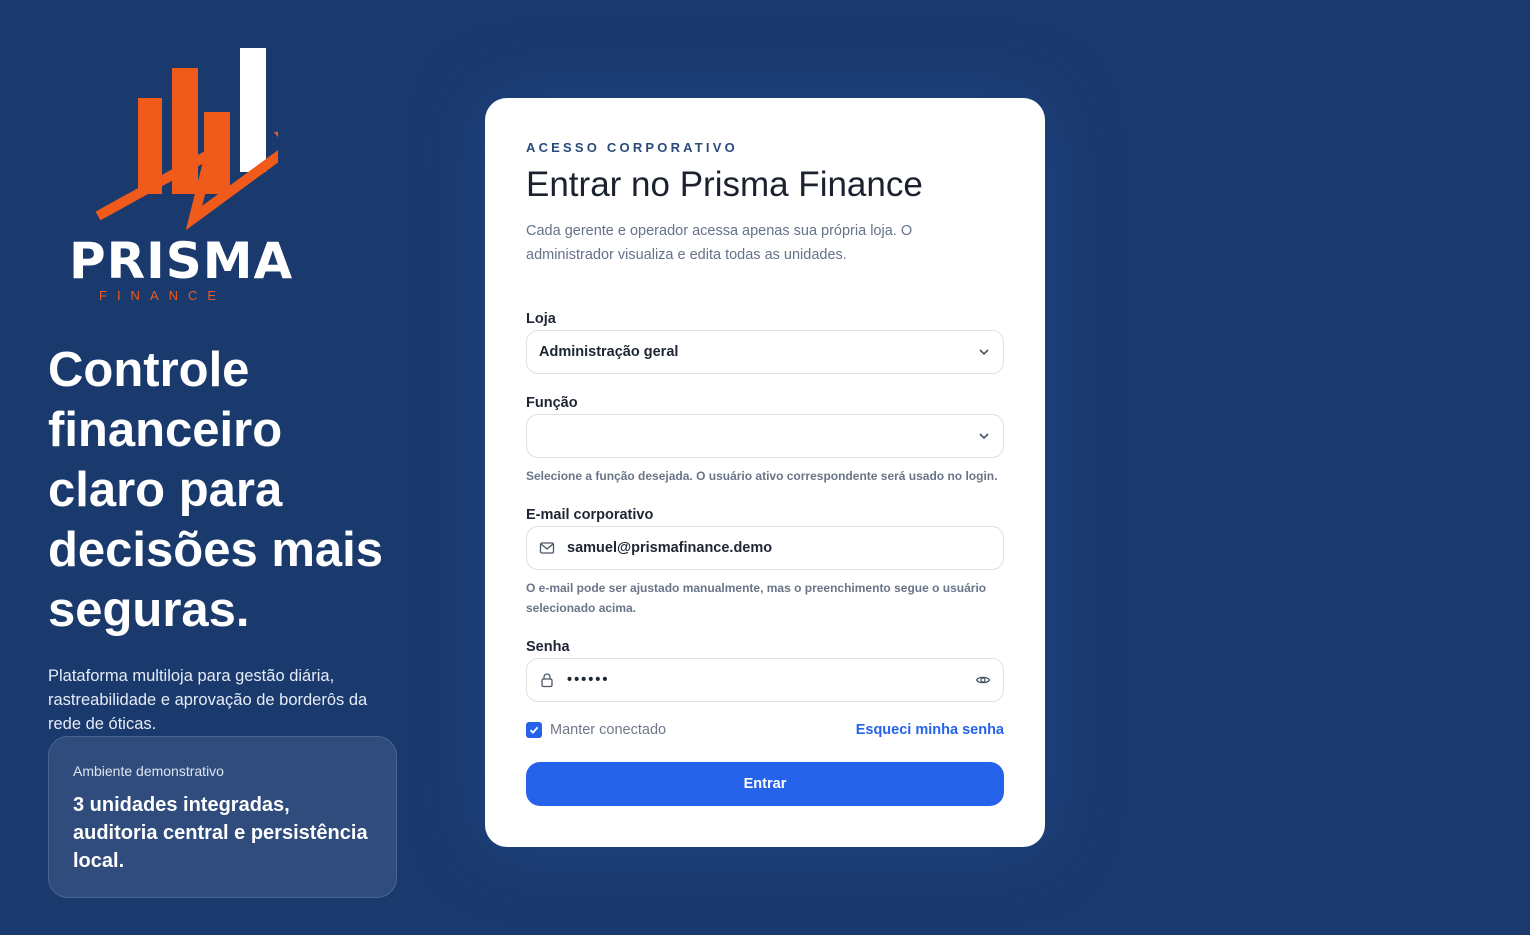 The width and height of the screenshot is (1530, 935). I want to click on remember-checkbox, so click(534, 730).